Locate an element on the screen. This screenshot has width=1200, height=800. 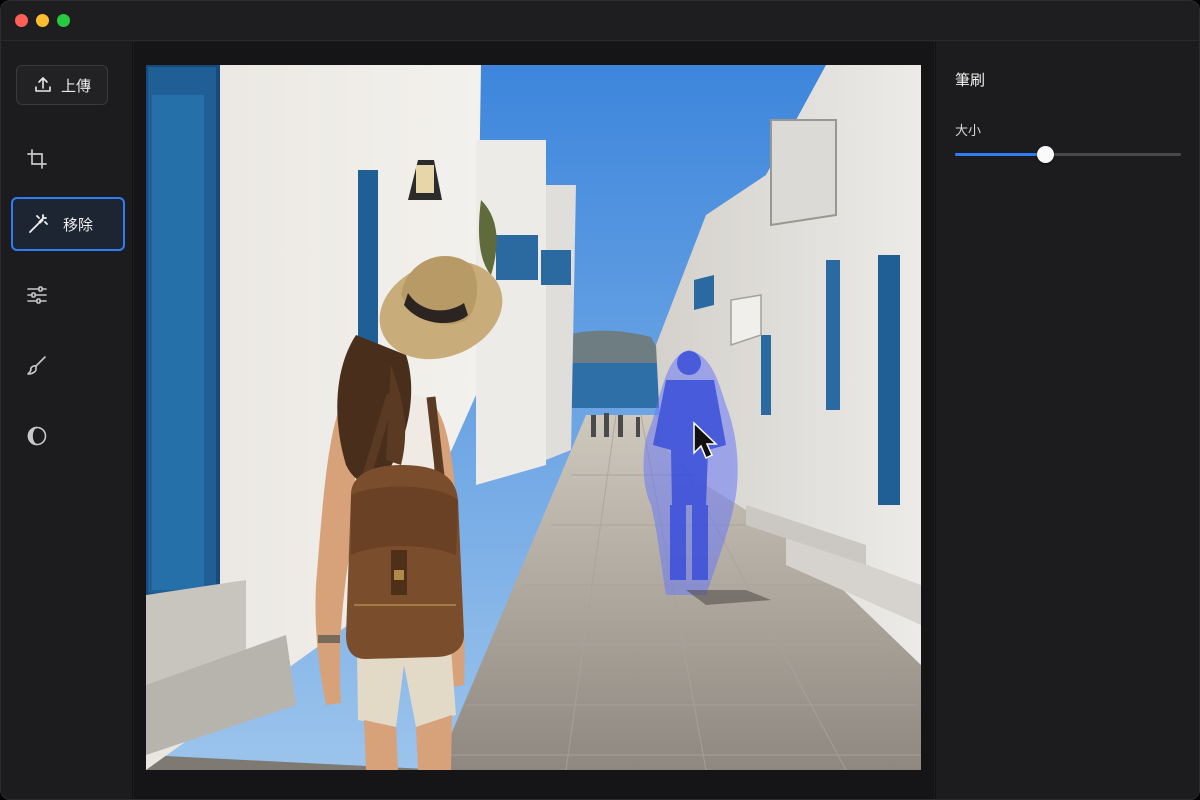
maximize-window-button is located at coordinates (63, 20).